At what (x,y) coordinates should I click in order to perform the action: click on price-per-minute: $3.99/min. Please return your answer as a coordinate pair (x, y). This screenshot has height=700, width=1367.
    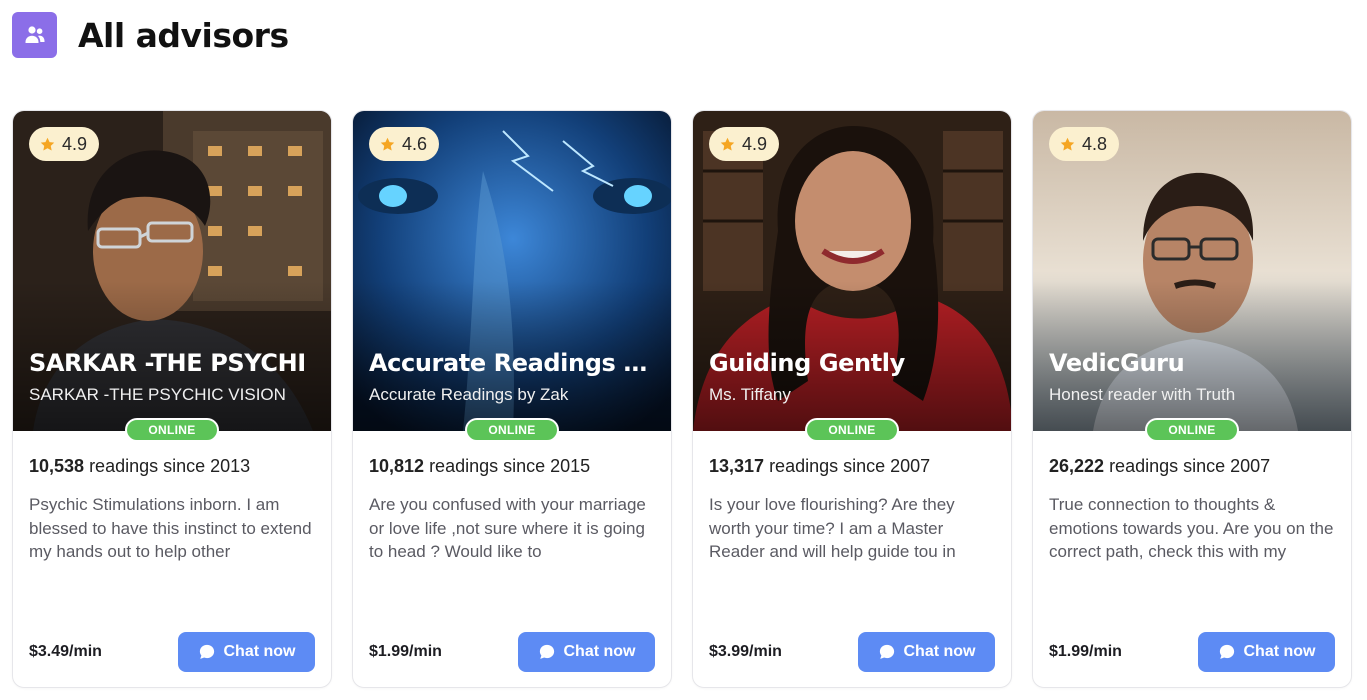
    Looking at the image, I should click on (745, 651).